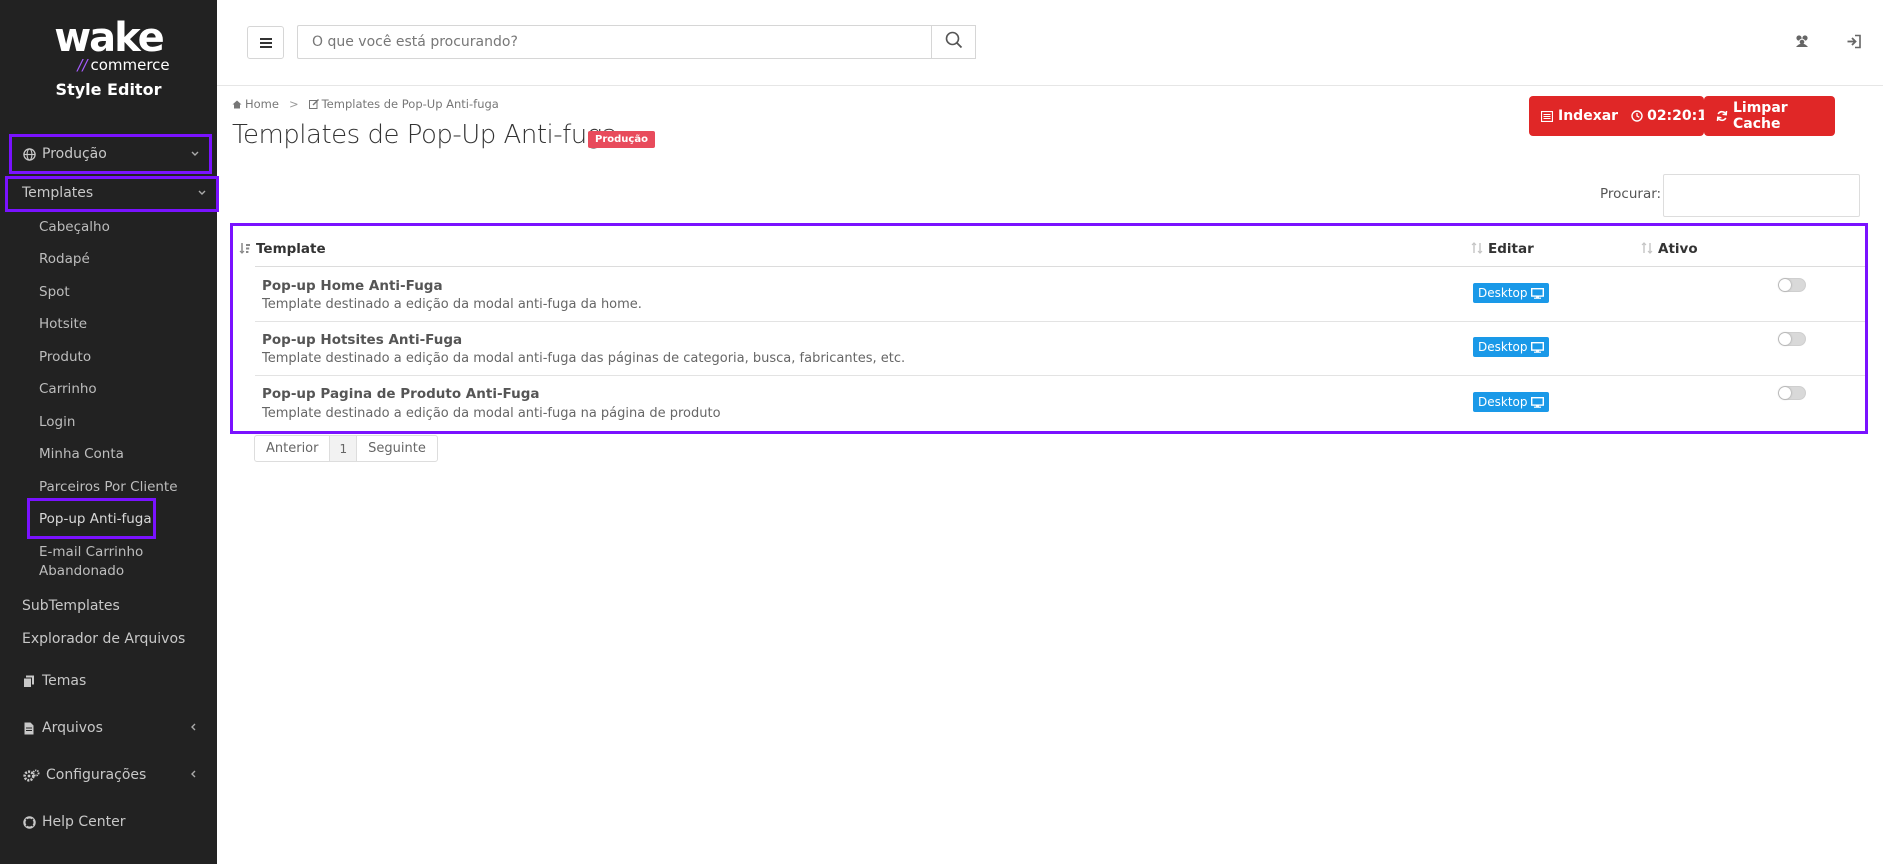  What do you see at coordinates (401, 394) in the screenshot?
I see `row-title: Pop-up Pagina de Produto Anti-Fuga` at bounding box center [401, 394].